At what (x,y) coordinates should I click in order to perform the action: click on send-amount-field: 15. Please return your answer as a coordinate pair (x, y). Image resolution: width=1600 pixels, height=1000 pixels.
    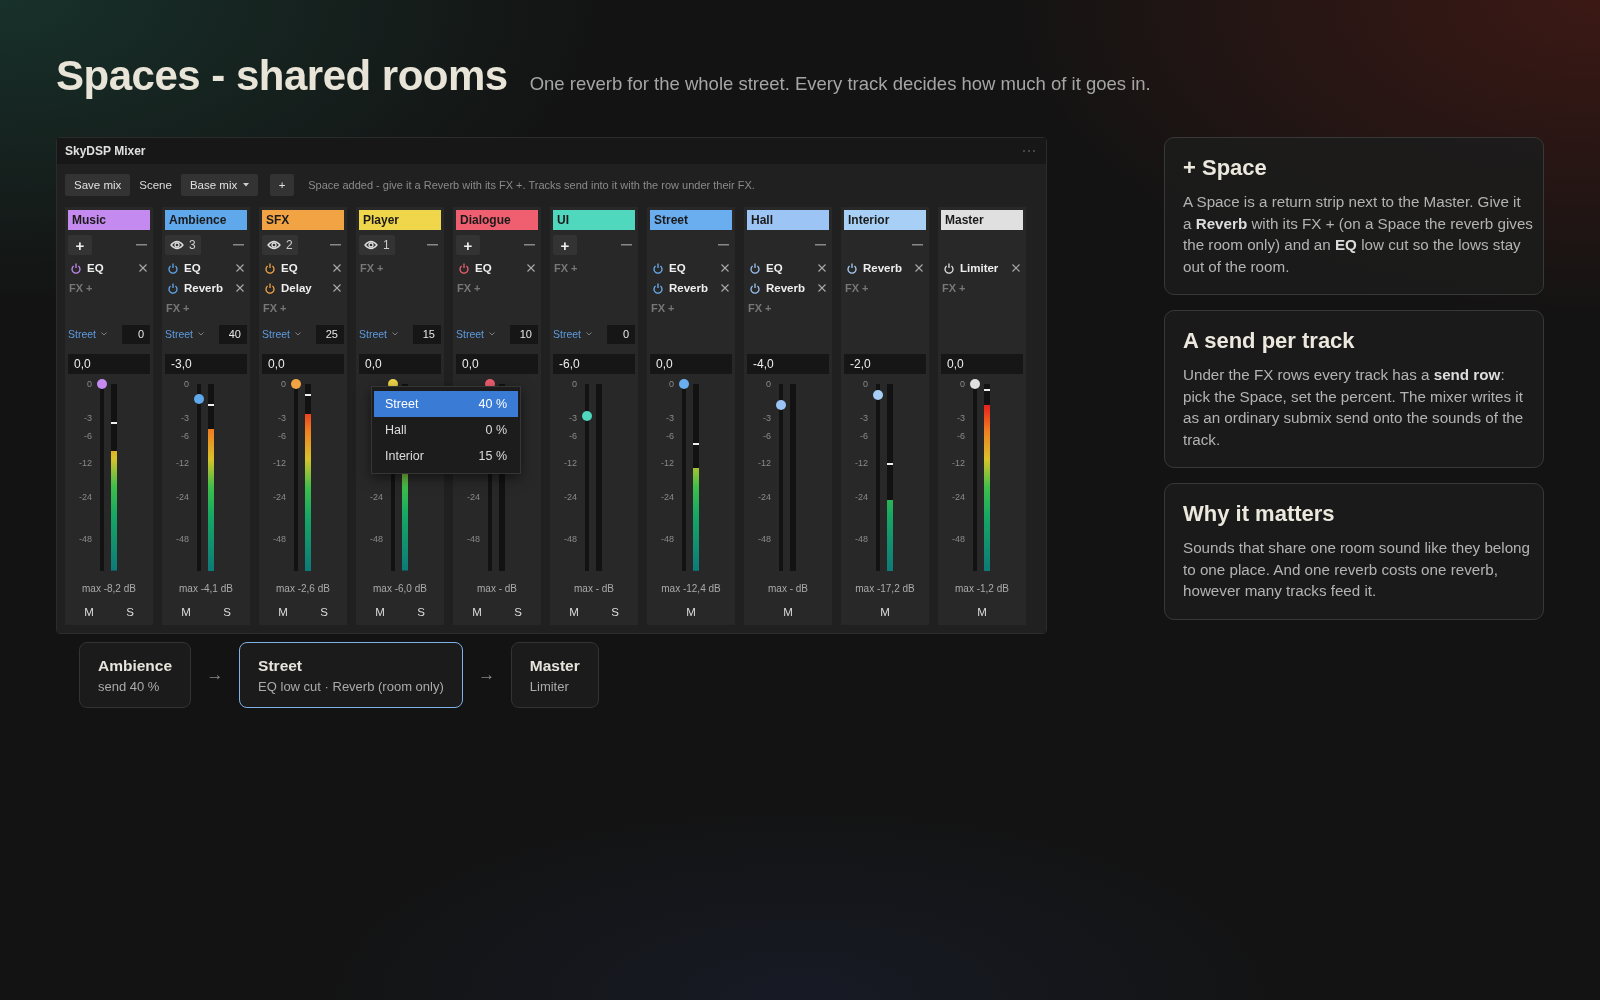
    Looking at the image, I should click on (427, 334).